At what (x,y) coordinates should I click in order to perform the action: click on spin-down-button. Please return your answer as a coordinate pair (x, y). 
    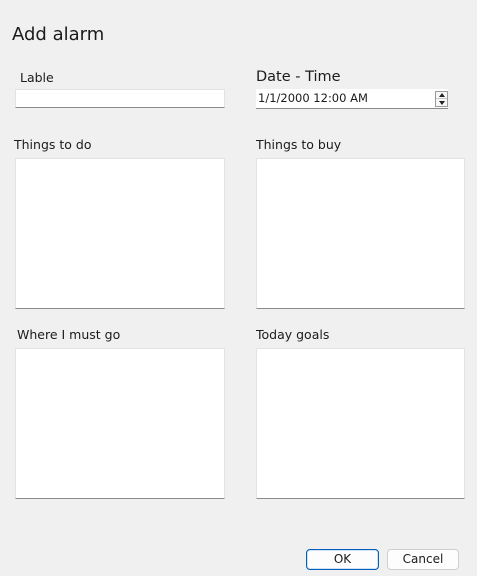
    Looking at the image, I should click on (441, 102).